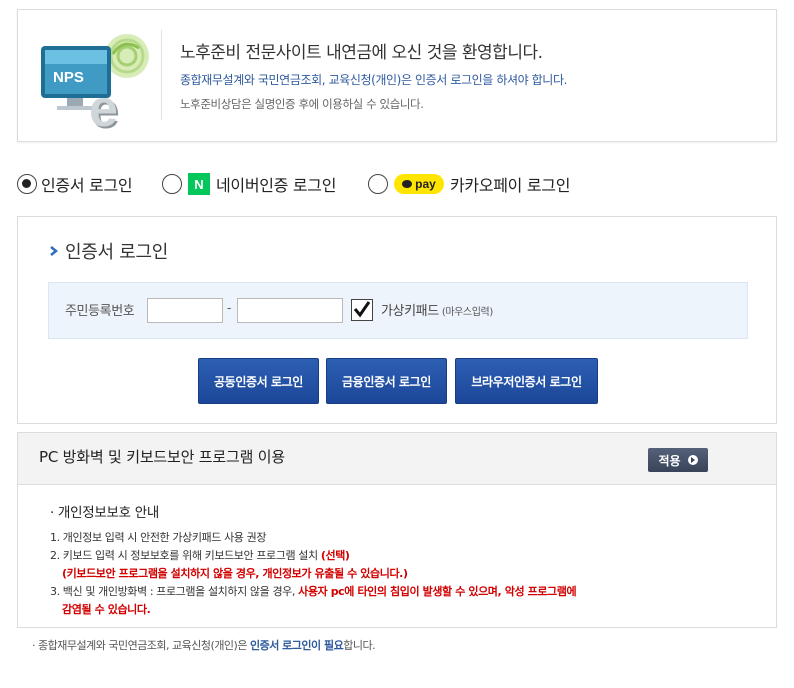 The height and width of the screenshot is (688, 794). What do you see at coordinates (100, 311) in the screenshot?
I see `resident-number-label: 주민등록번호` at bounding box center [100, 311].